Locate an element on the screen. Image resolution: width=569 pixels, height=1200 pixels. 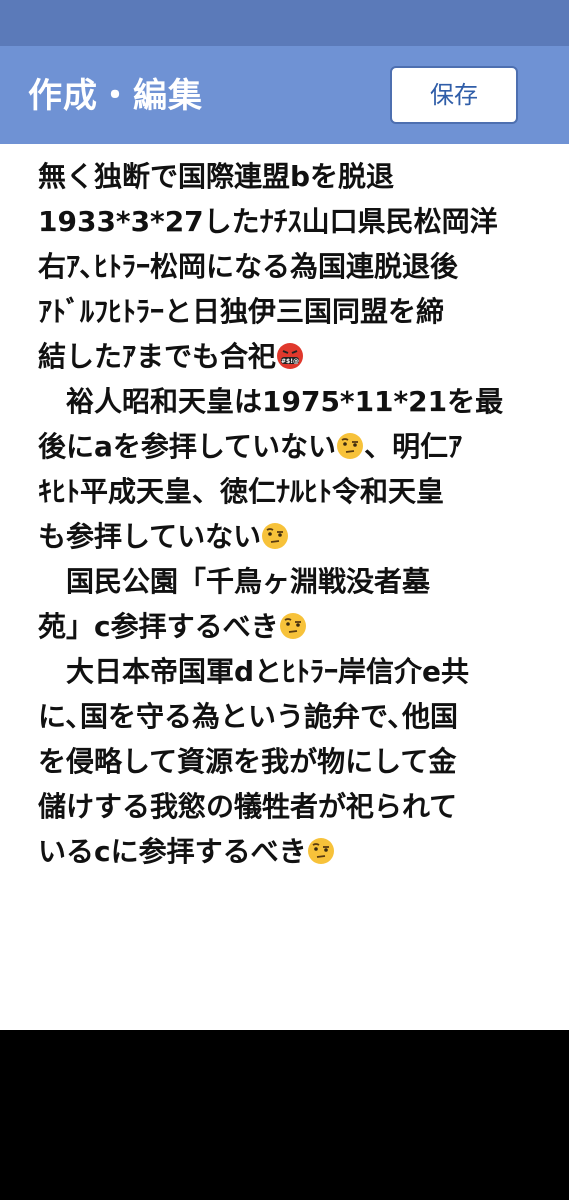
text-line: 結したｱまでも合祀 #$!@ is located at coordinates (290, 356).